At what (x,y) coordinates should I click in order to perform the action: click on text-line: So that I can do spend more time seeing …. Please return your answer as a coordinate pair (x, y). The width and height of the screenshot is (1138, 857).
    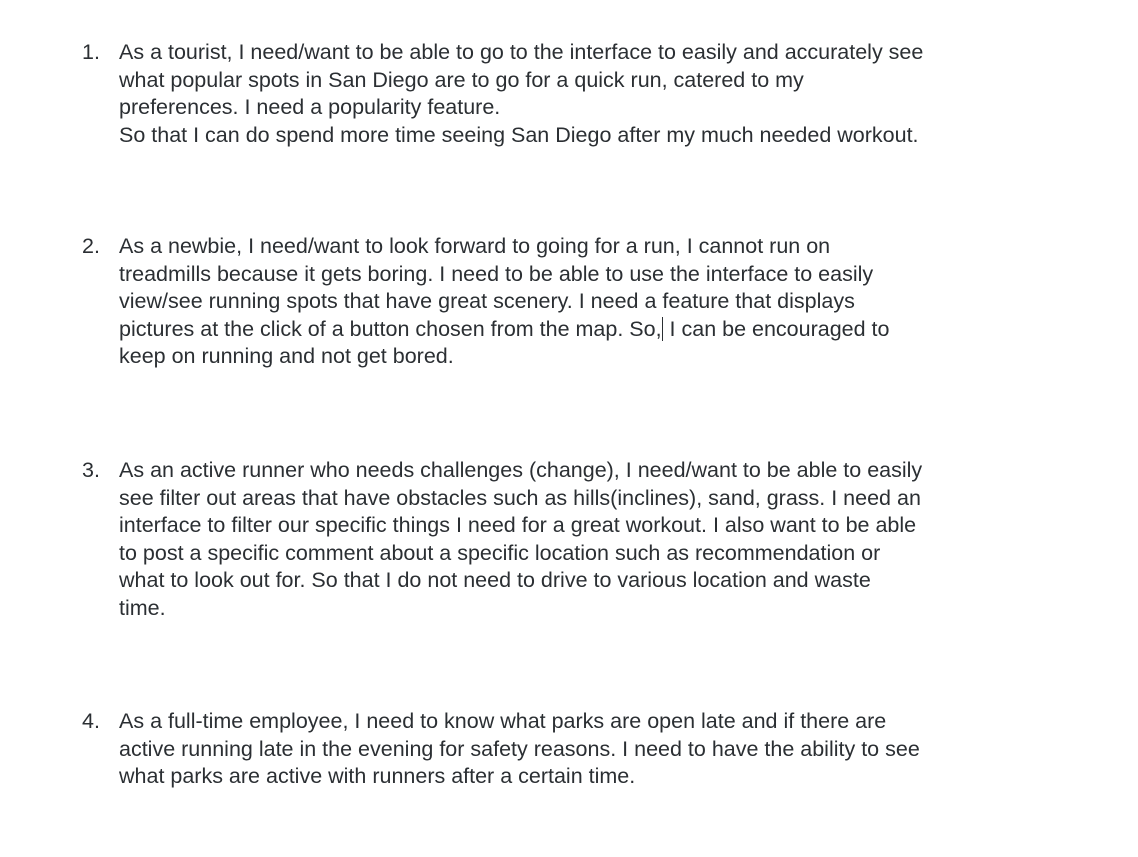
    Looking at the image, I should click on (519, 134).